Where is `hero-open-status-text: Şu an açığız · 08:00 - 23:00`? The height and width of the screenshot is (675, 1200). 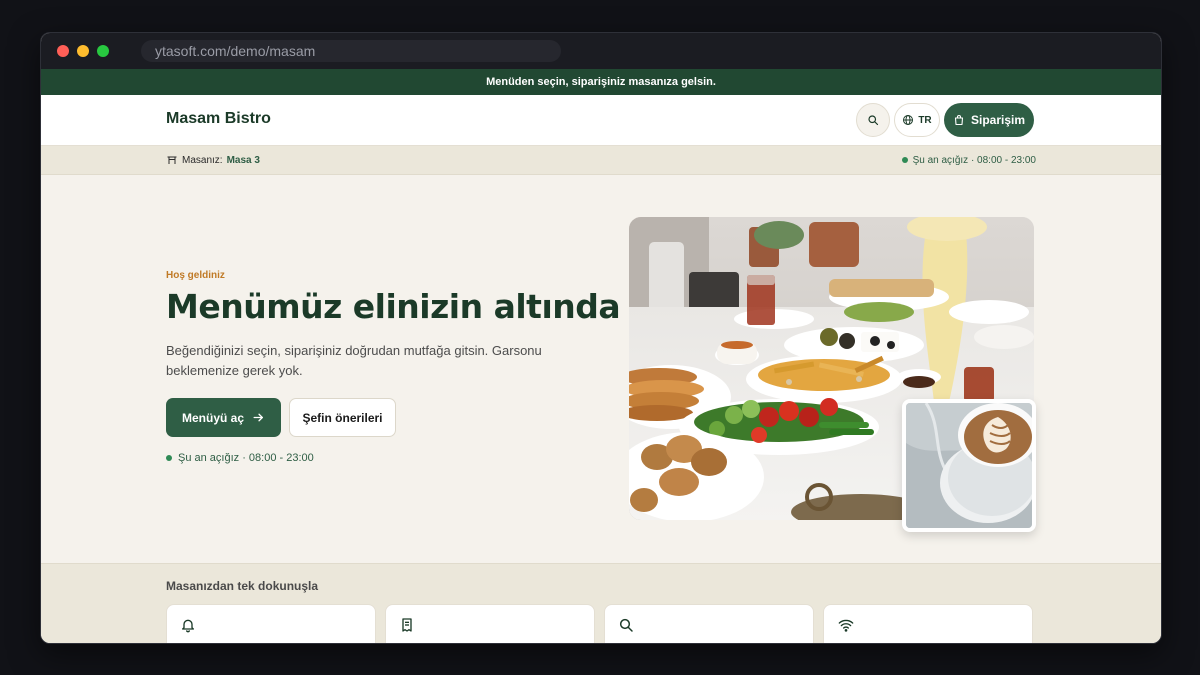
hero-open-status-text: Şu an açığız · 08:00 - 23:00 is located at coordinates (246, 458).